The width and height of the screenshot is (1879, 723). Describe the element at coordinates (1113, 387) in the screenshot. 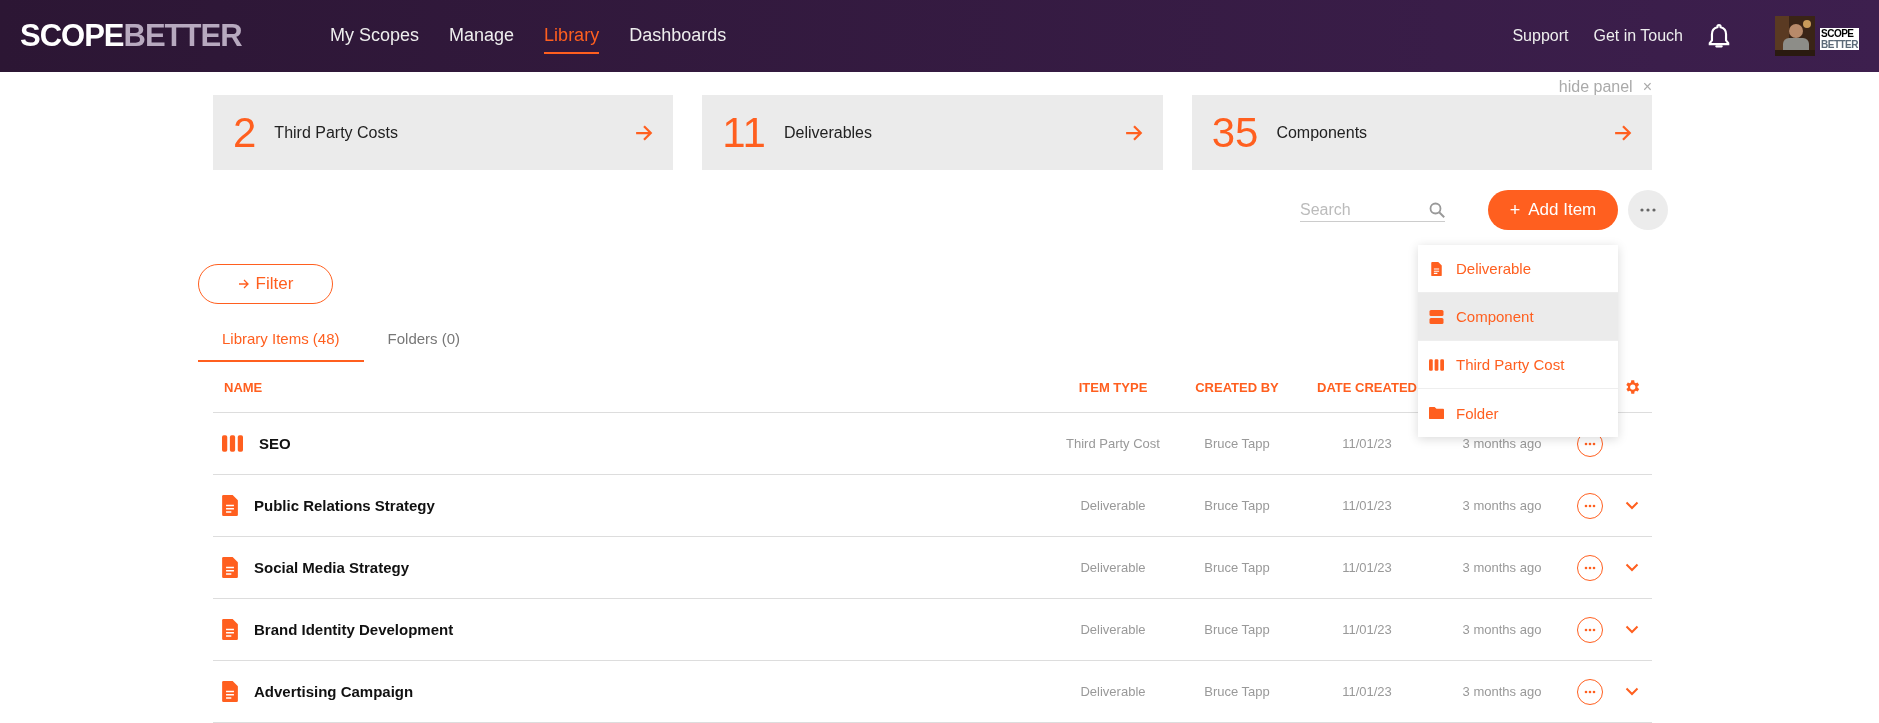

I see `column-header: ITEM TYPE` at that location.